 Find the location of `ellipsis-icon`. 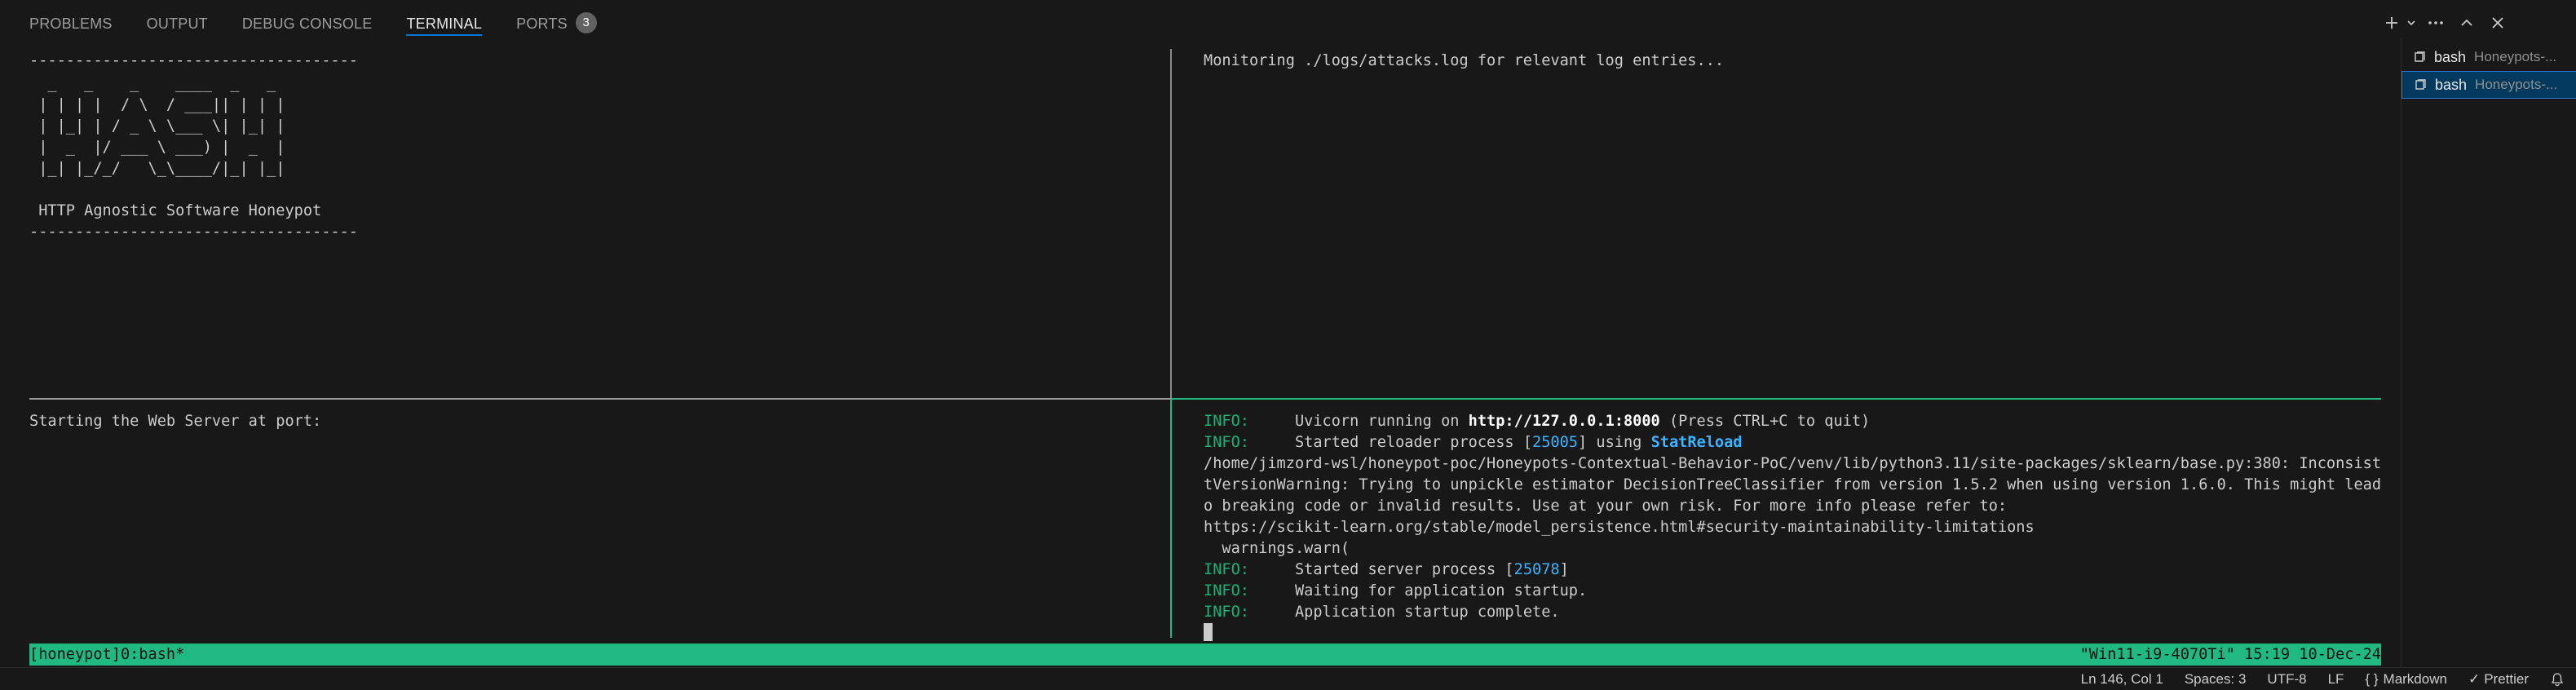

ellipsis-icon is located at coordinates (2435, 23).